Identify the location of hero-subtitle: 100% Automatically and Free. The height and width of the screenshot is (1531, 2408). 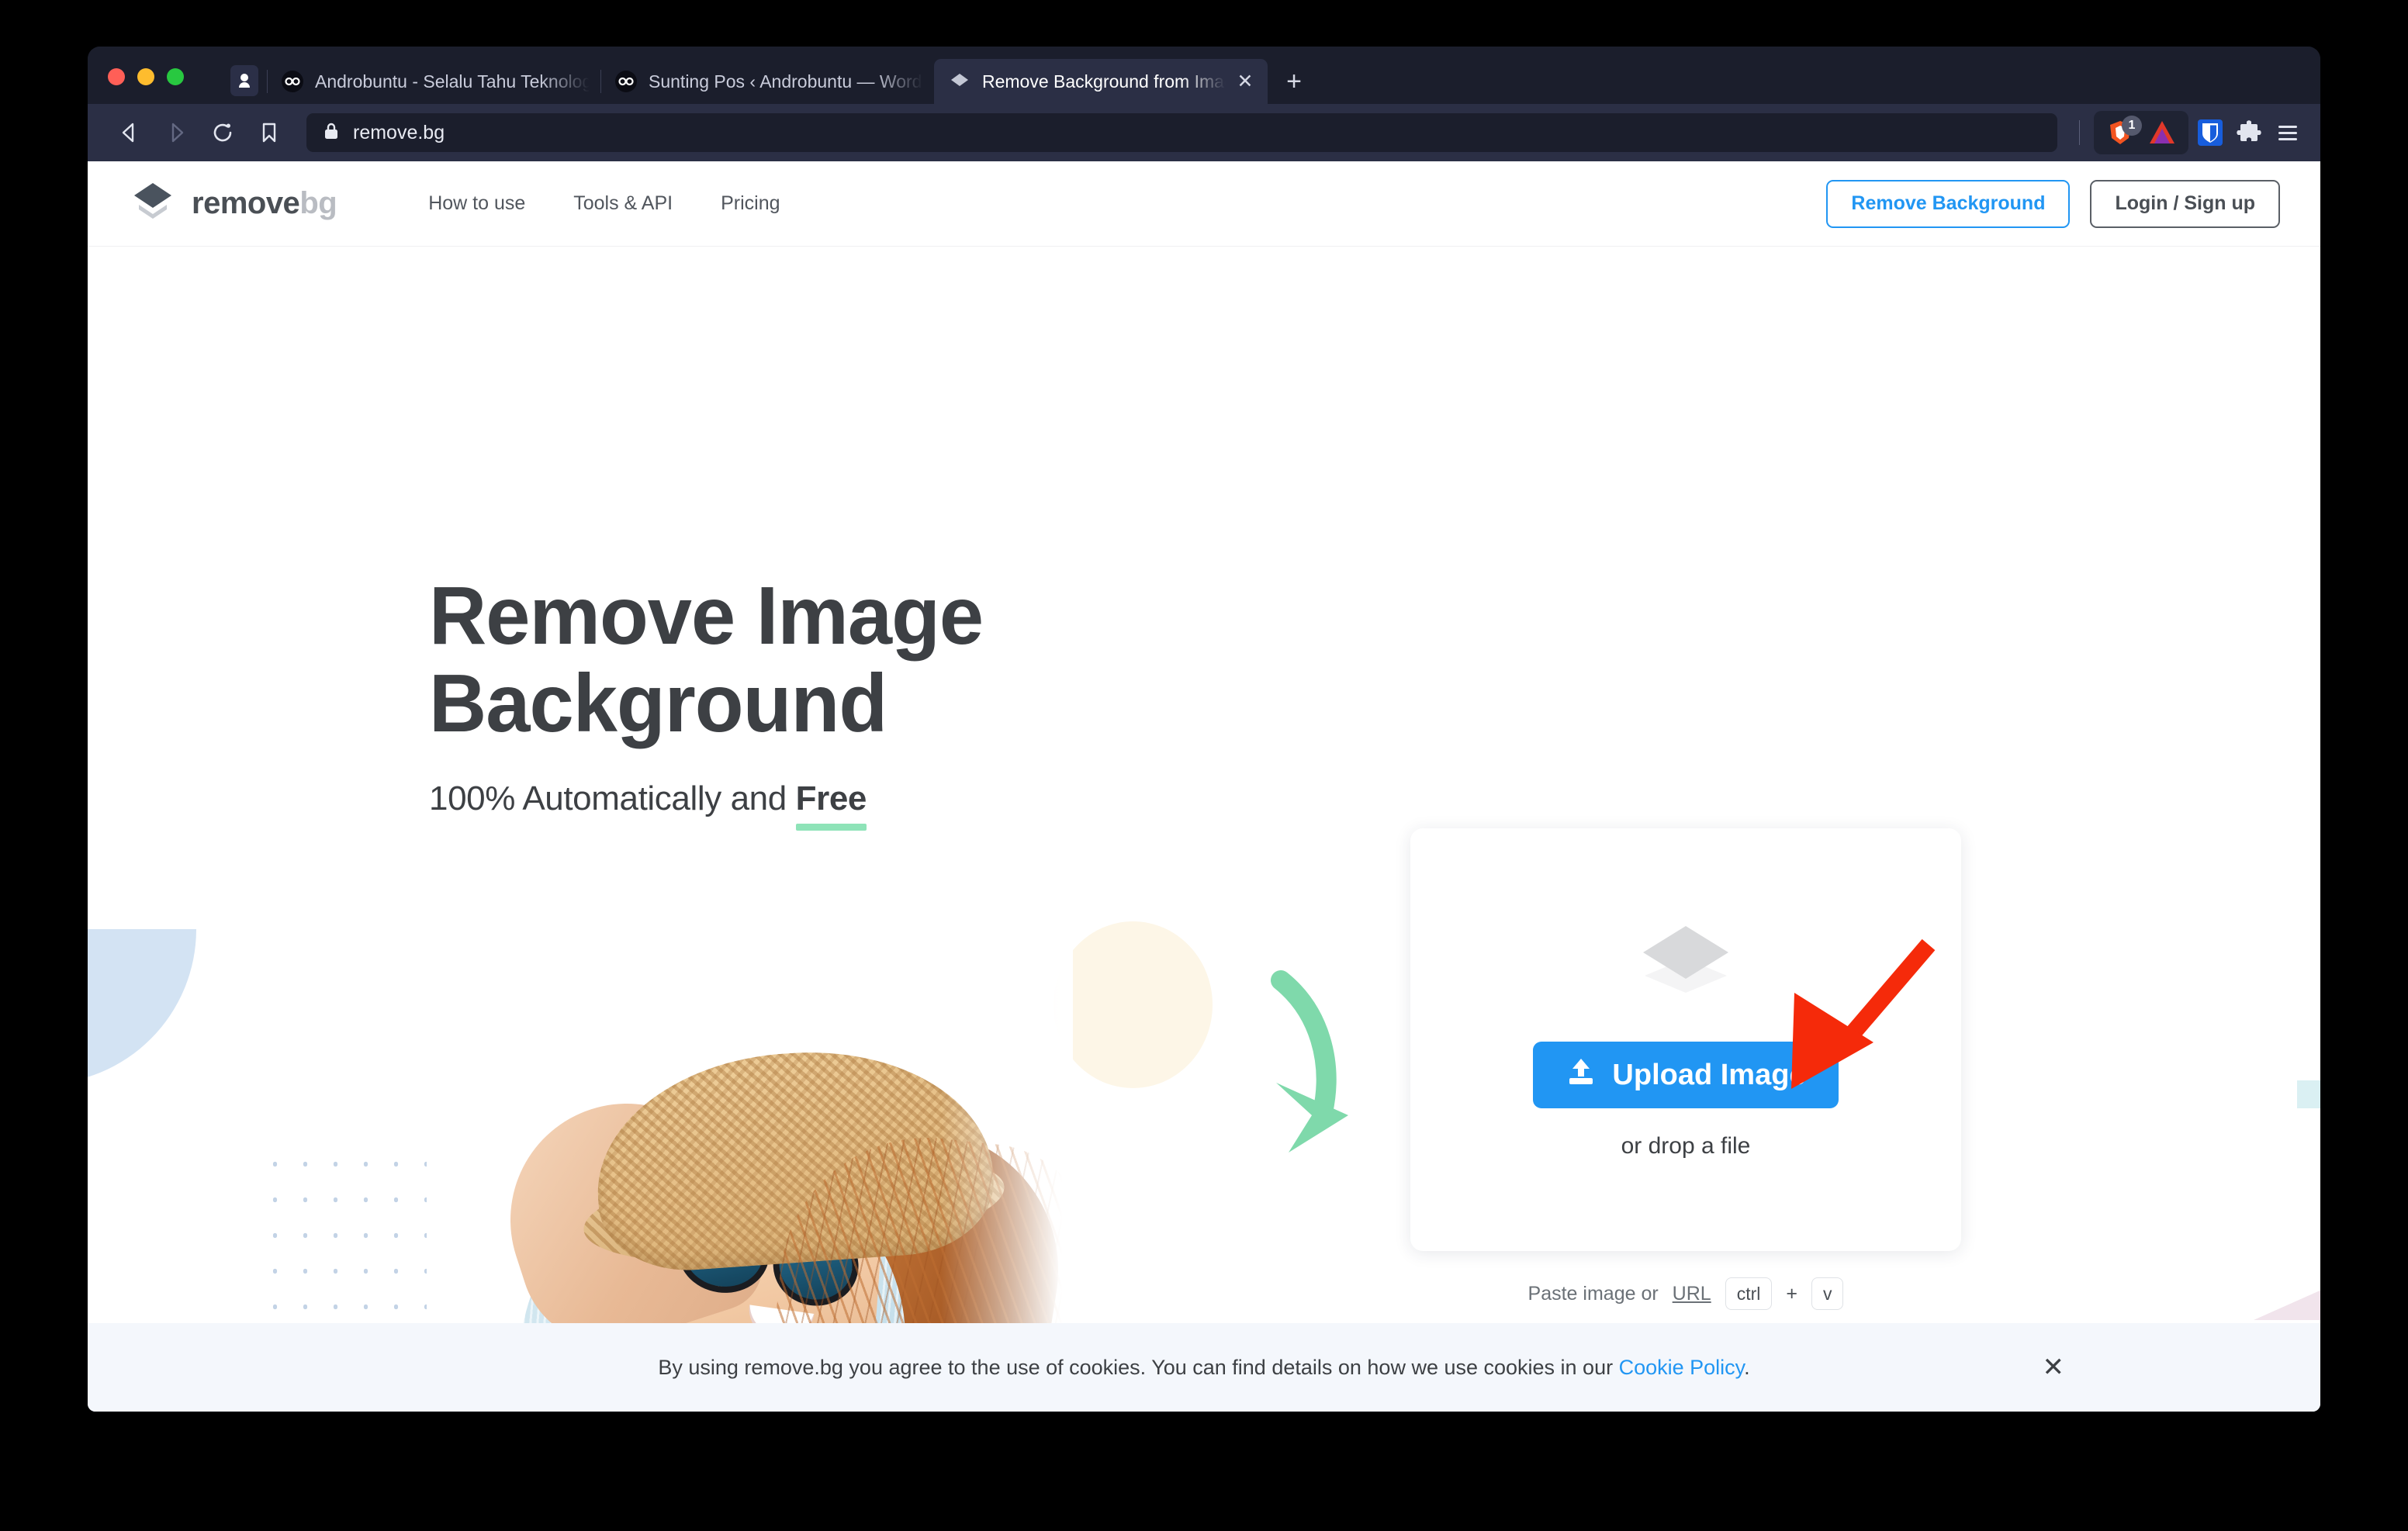
(714, 805).